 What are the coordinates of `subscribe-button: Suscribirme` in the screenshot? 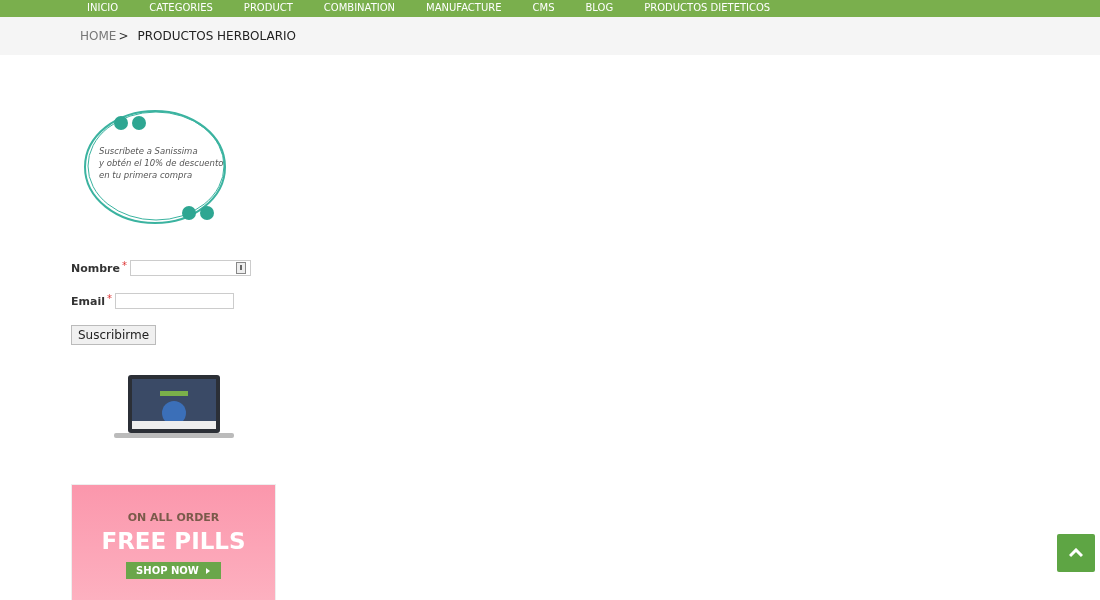 It's located at (114, 335).